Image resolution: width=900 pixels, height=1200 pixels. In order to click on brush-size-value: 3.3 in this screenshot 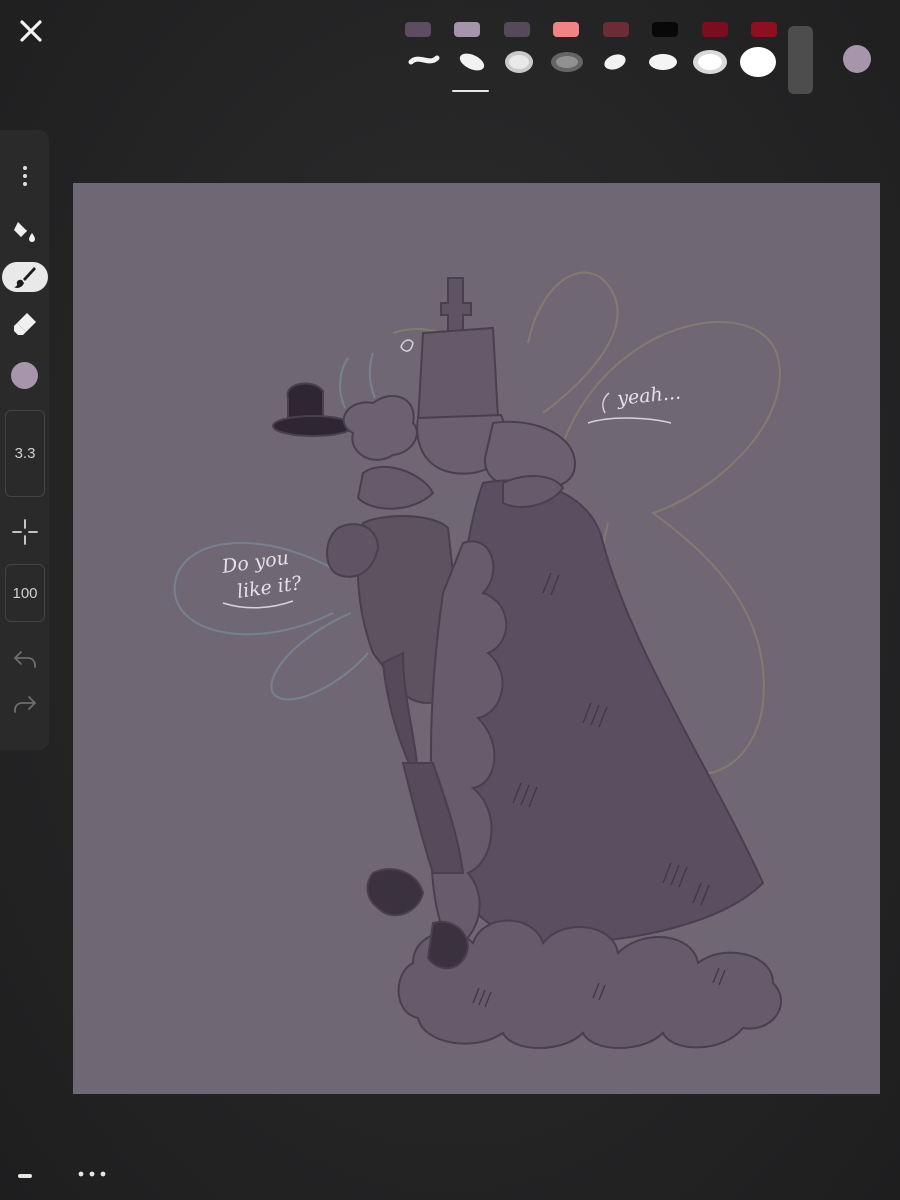, I will do `click(25, 453)`.